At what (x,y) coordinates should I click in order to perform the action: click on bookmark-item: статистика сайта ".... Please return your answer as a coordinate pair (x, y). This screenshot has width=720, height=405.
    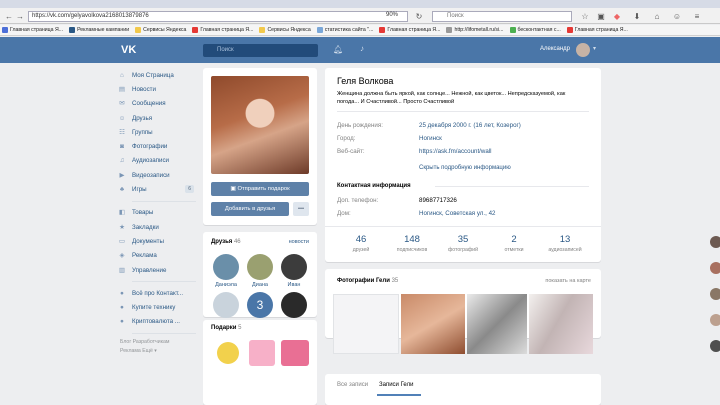
    Looking at the image, I should click on (346, 30).